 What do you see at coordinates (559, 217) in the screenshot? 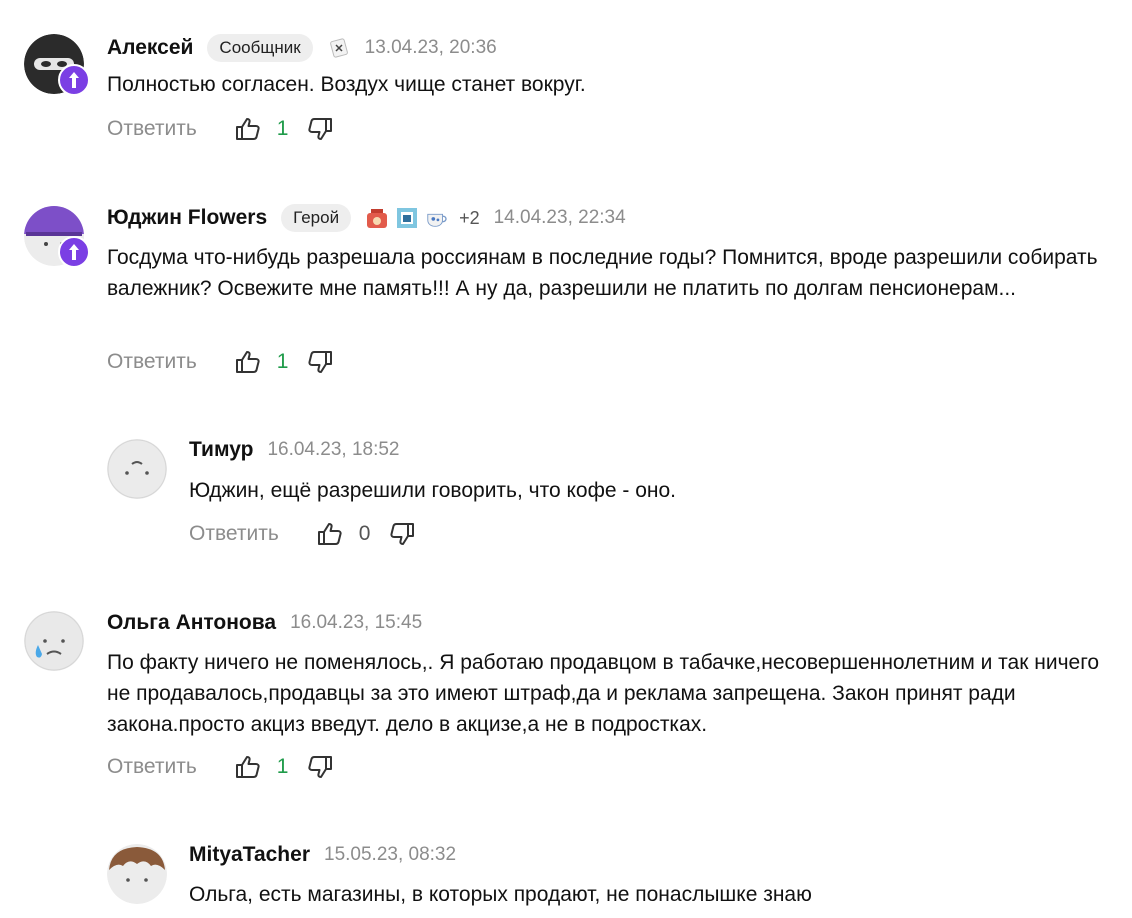
I see `comment-date: 14.04.23, 22:34` at bounding box center [559, 217].